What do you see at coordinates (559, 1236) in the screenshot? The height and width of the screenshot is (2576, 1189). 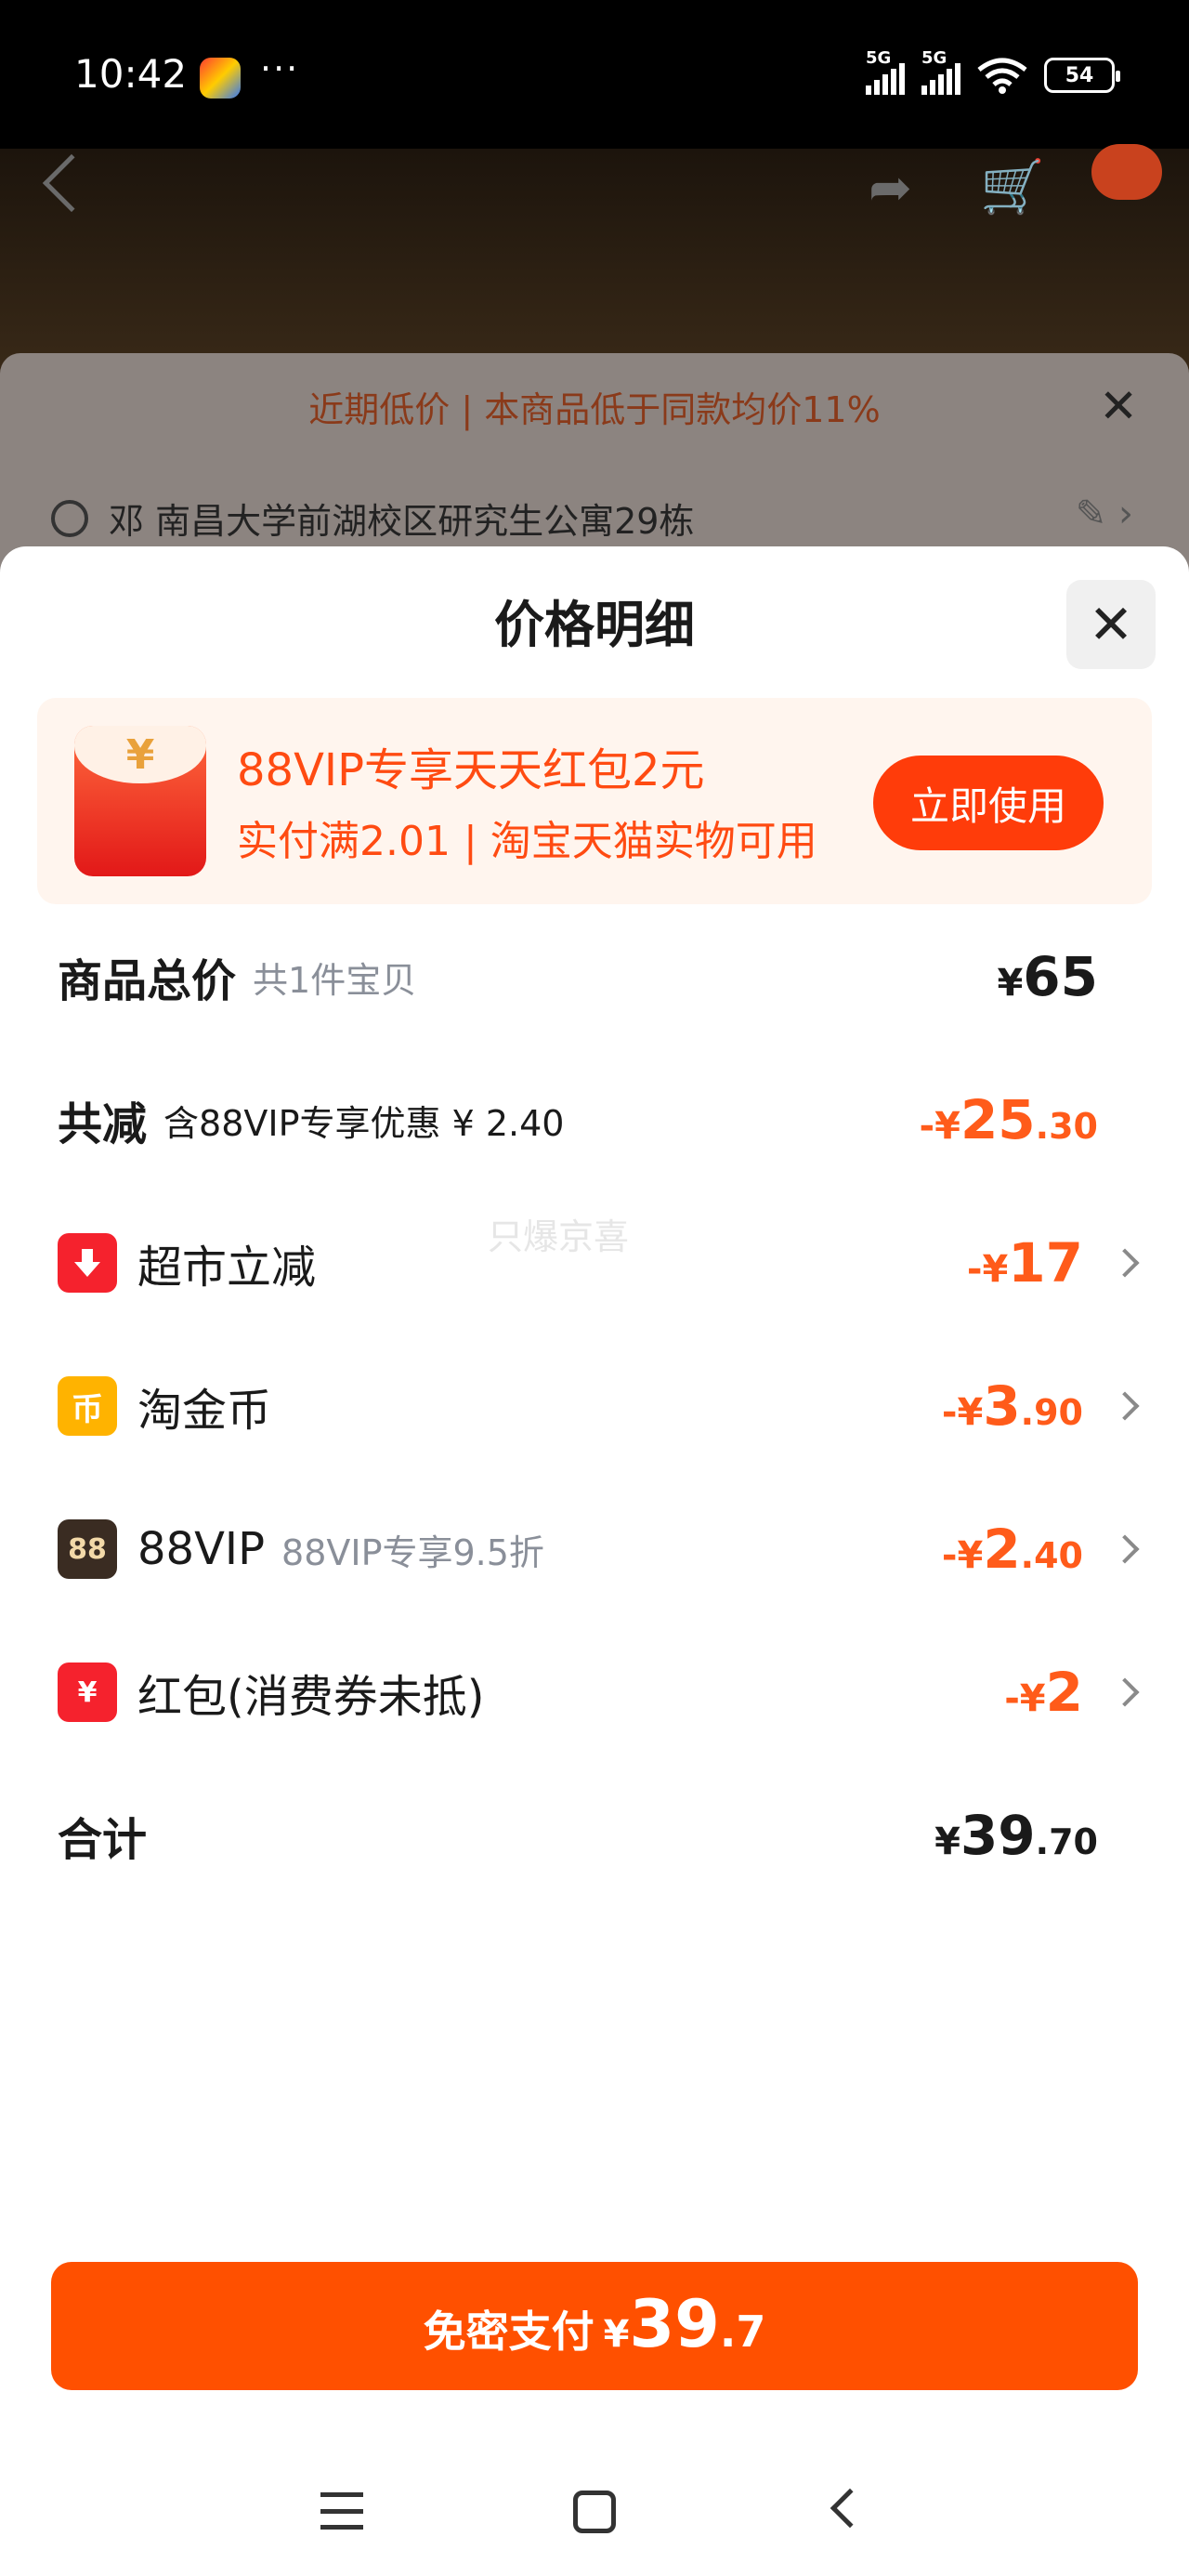 I see `watermark-text: 只爆京喜` at bounding box center [559, 1236].